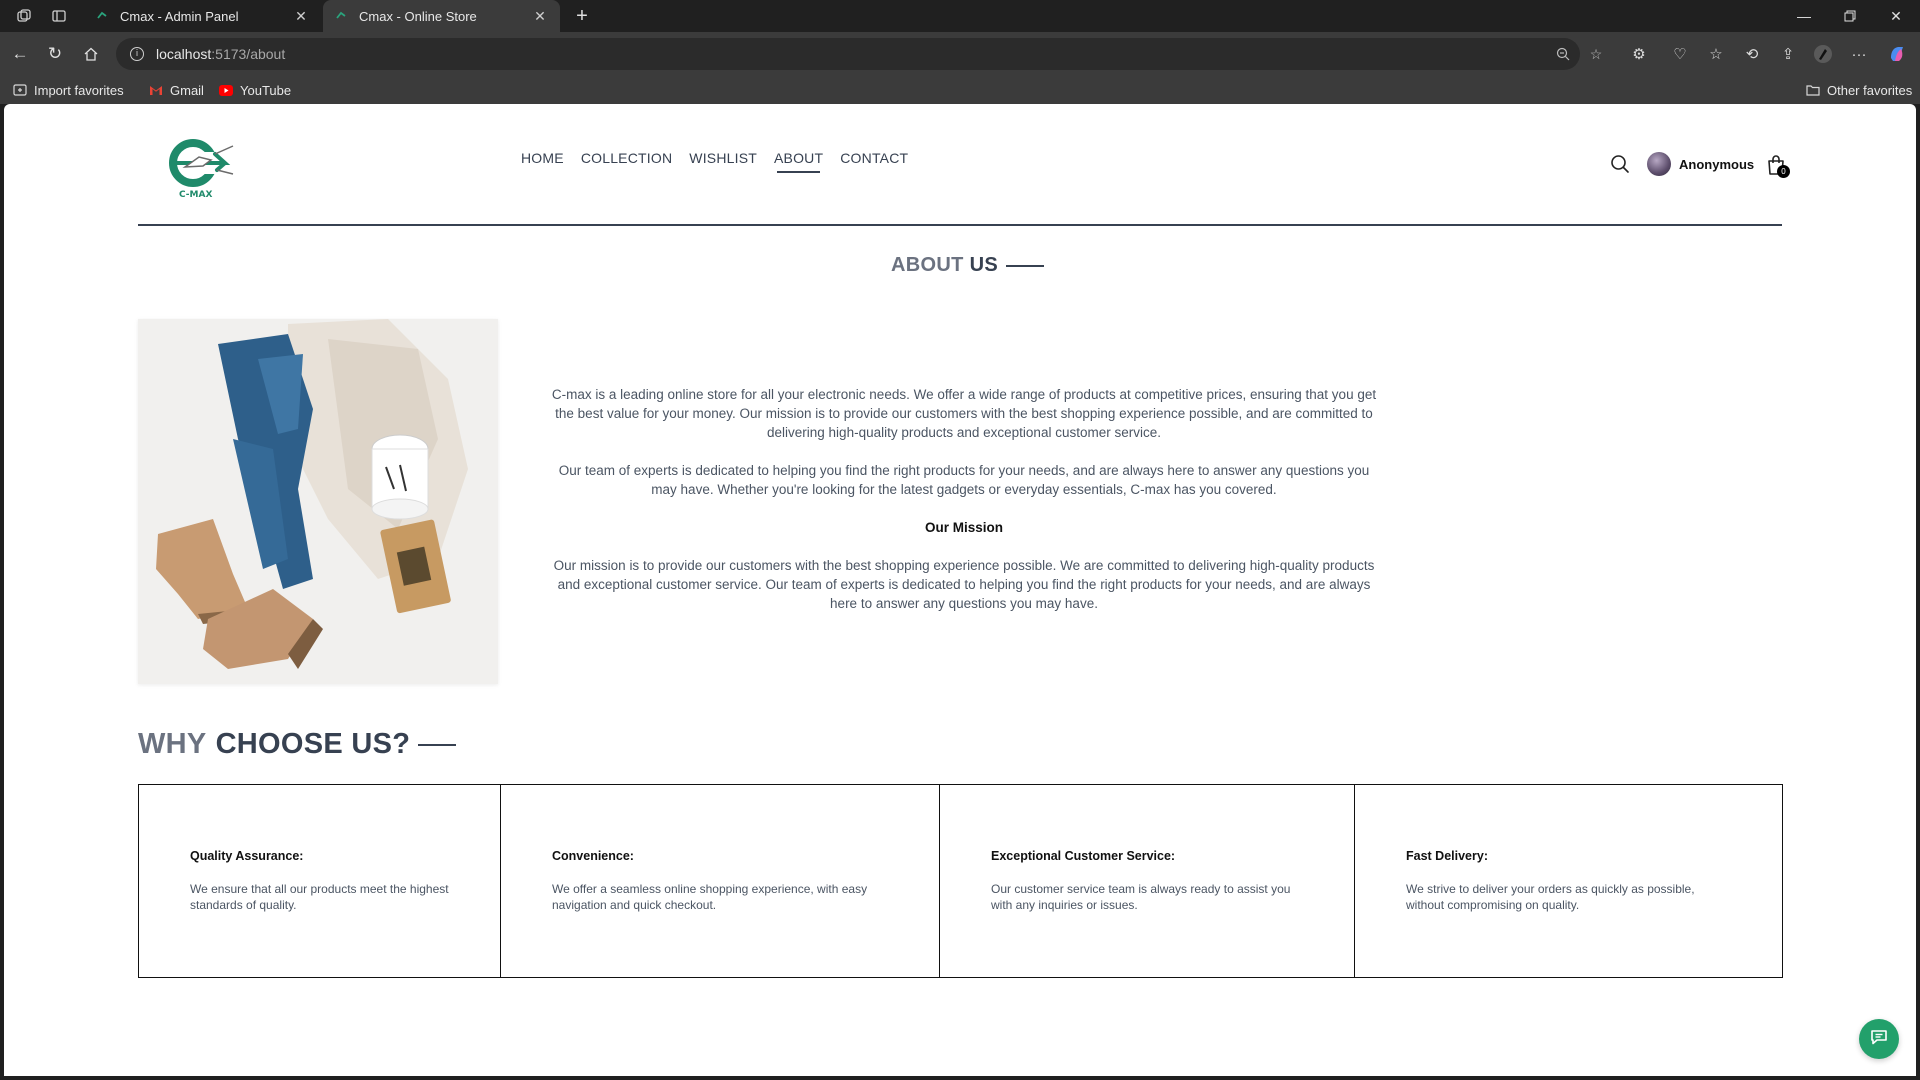 This screenshot has height=1080, width=1920. I want to click on chat-icon, so click(1879, 1039).